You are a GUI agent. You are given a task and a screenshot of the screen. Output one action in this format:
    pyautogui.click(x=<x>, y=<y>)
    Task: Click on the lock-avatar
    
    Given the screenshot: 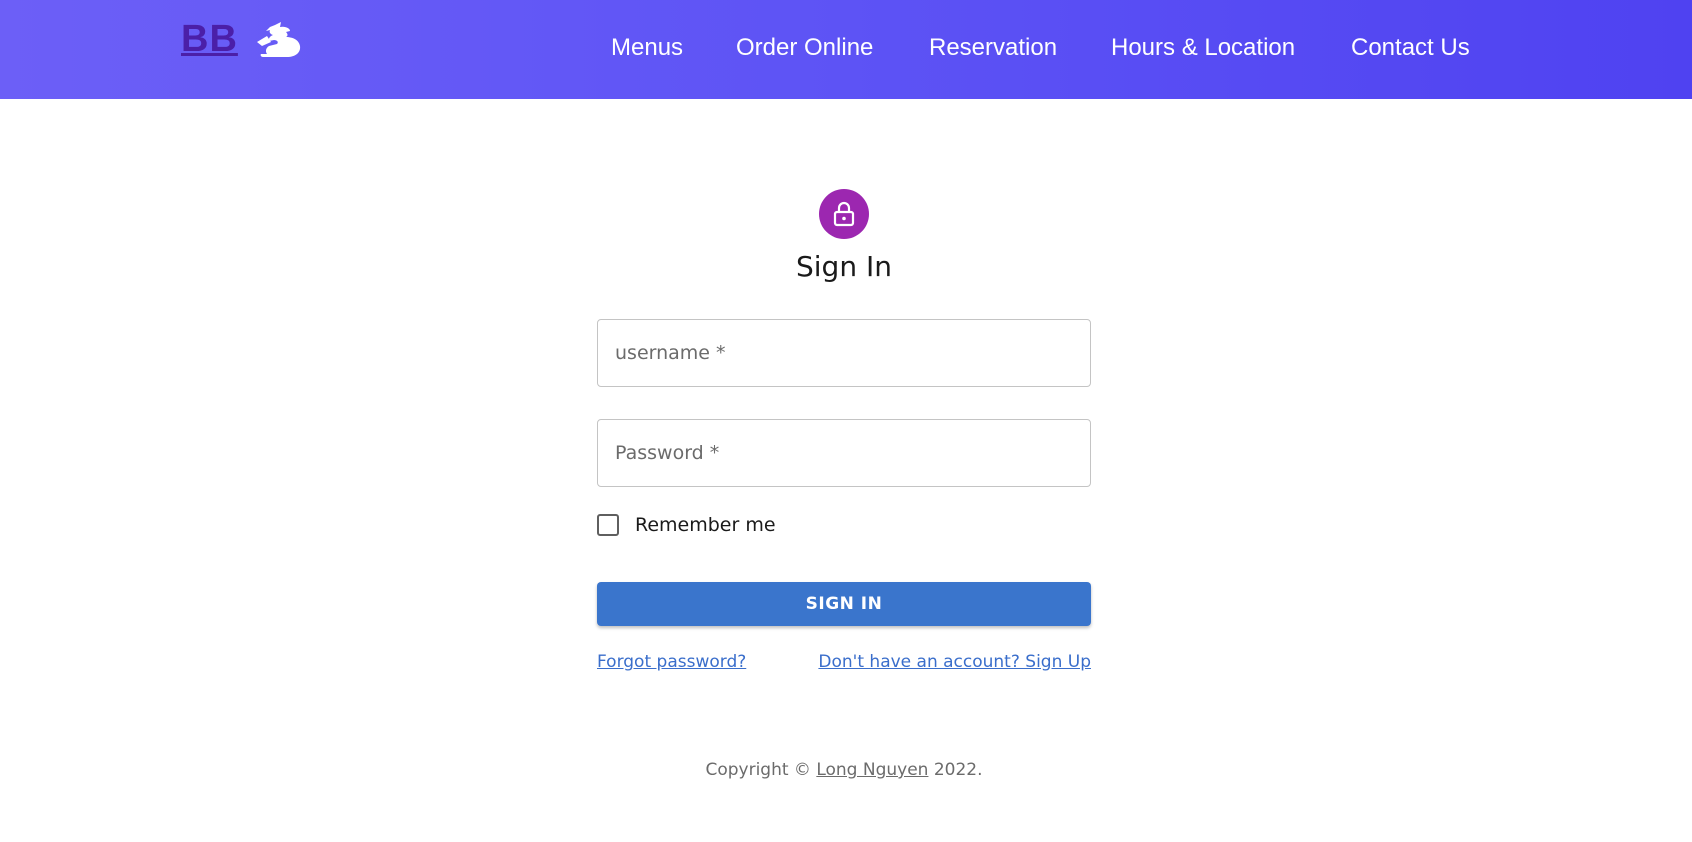 What is the action you would take?
    pyautogui.click(x=844, y=214)
    